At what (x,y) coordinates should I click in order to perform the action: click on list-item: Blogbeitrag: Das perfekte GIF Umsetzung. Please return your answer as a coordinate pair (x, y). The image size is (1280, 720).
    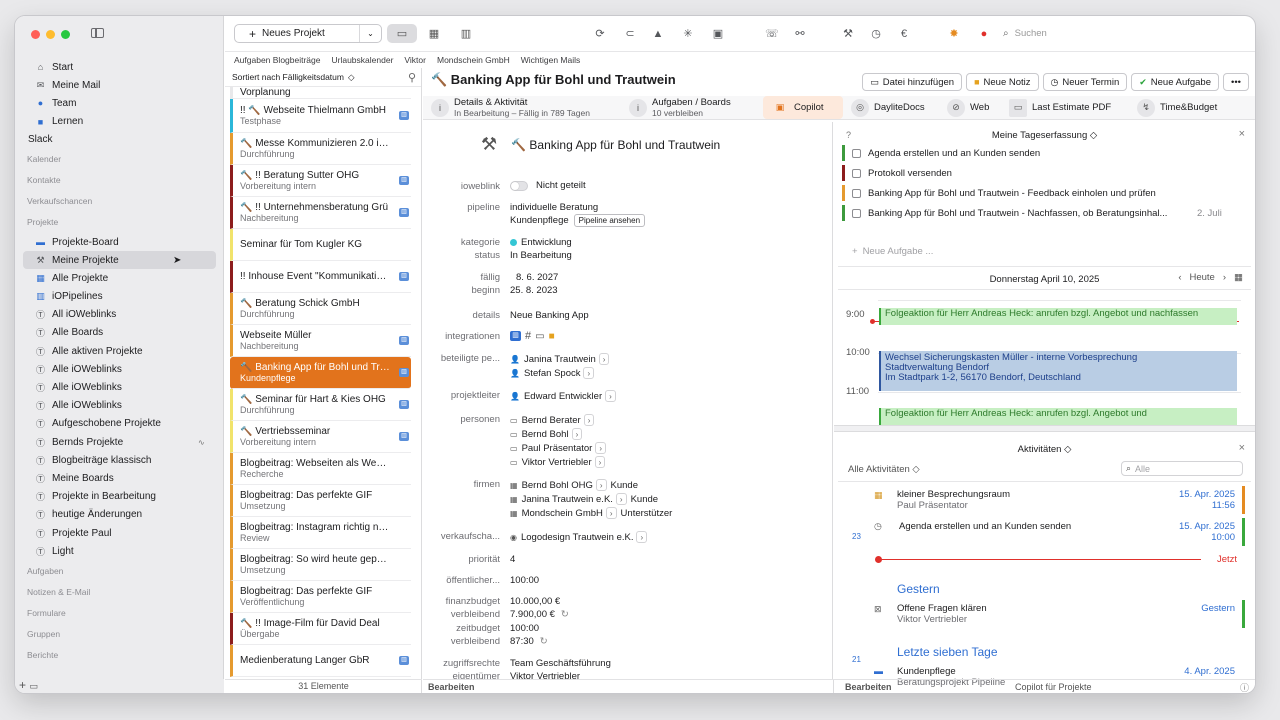
    Looking at the image, I should click on (320, 501).